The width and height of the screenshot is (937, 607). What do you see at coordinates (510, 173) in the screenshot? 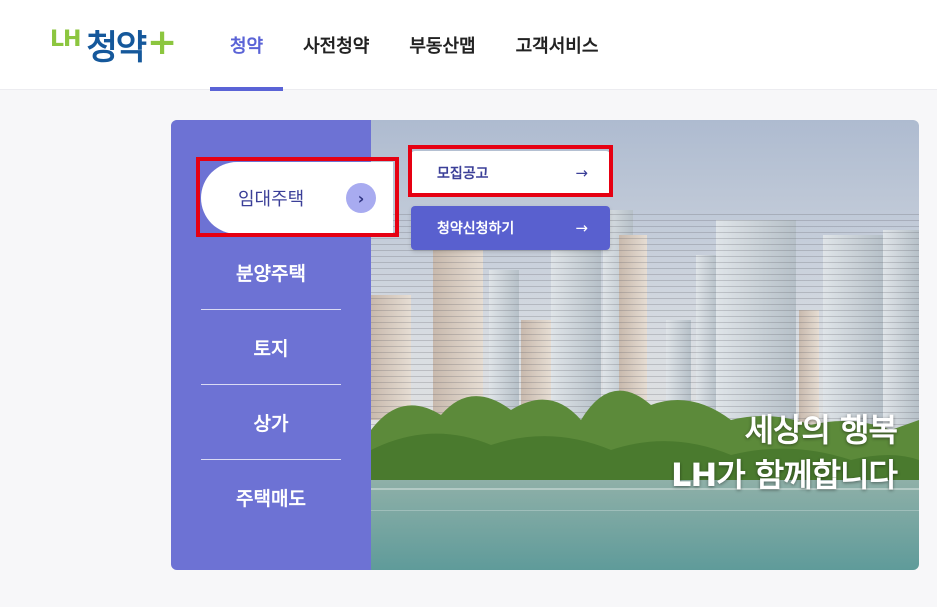
I see `recruitment-notice-button: 모집공고 →` at bounding box center [510, 173].